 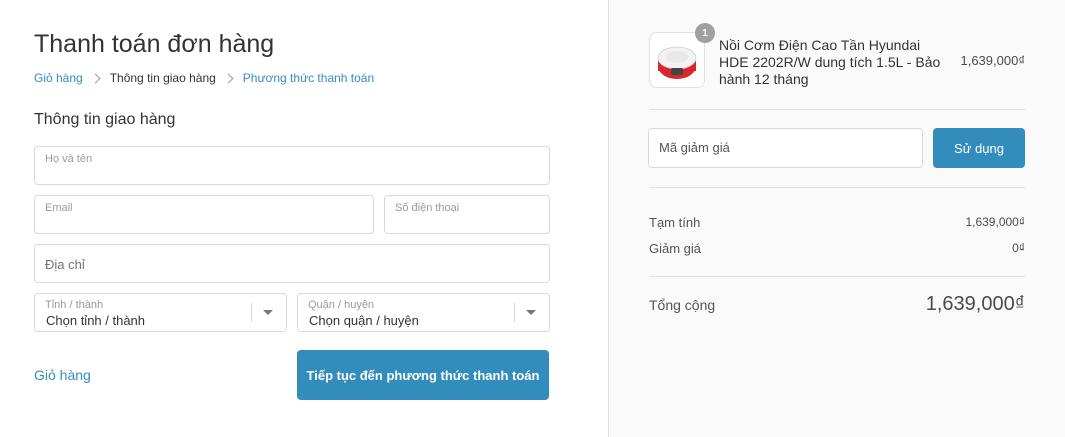 I want to click on continue-to-payment-button: Tiếp tục đến phương thức thanh toán, so click(x=423, y=375).